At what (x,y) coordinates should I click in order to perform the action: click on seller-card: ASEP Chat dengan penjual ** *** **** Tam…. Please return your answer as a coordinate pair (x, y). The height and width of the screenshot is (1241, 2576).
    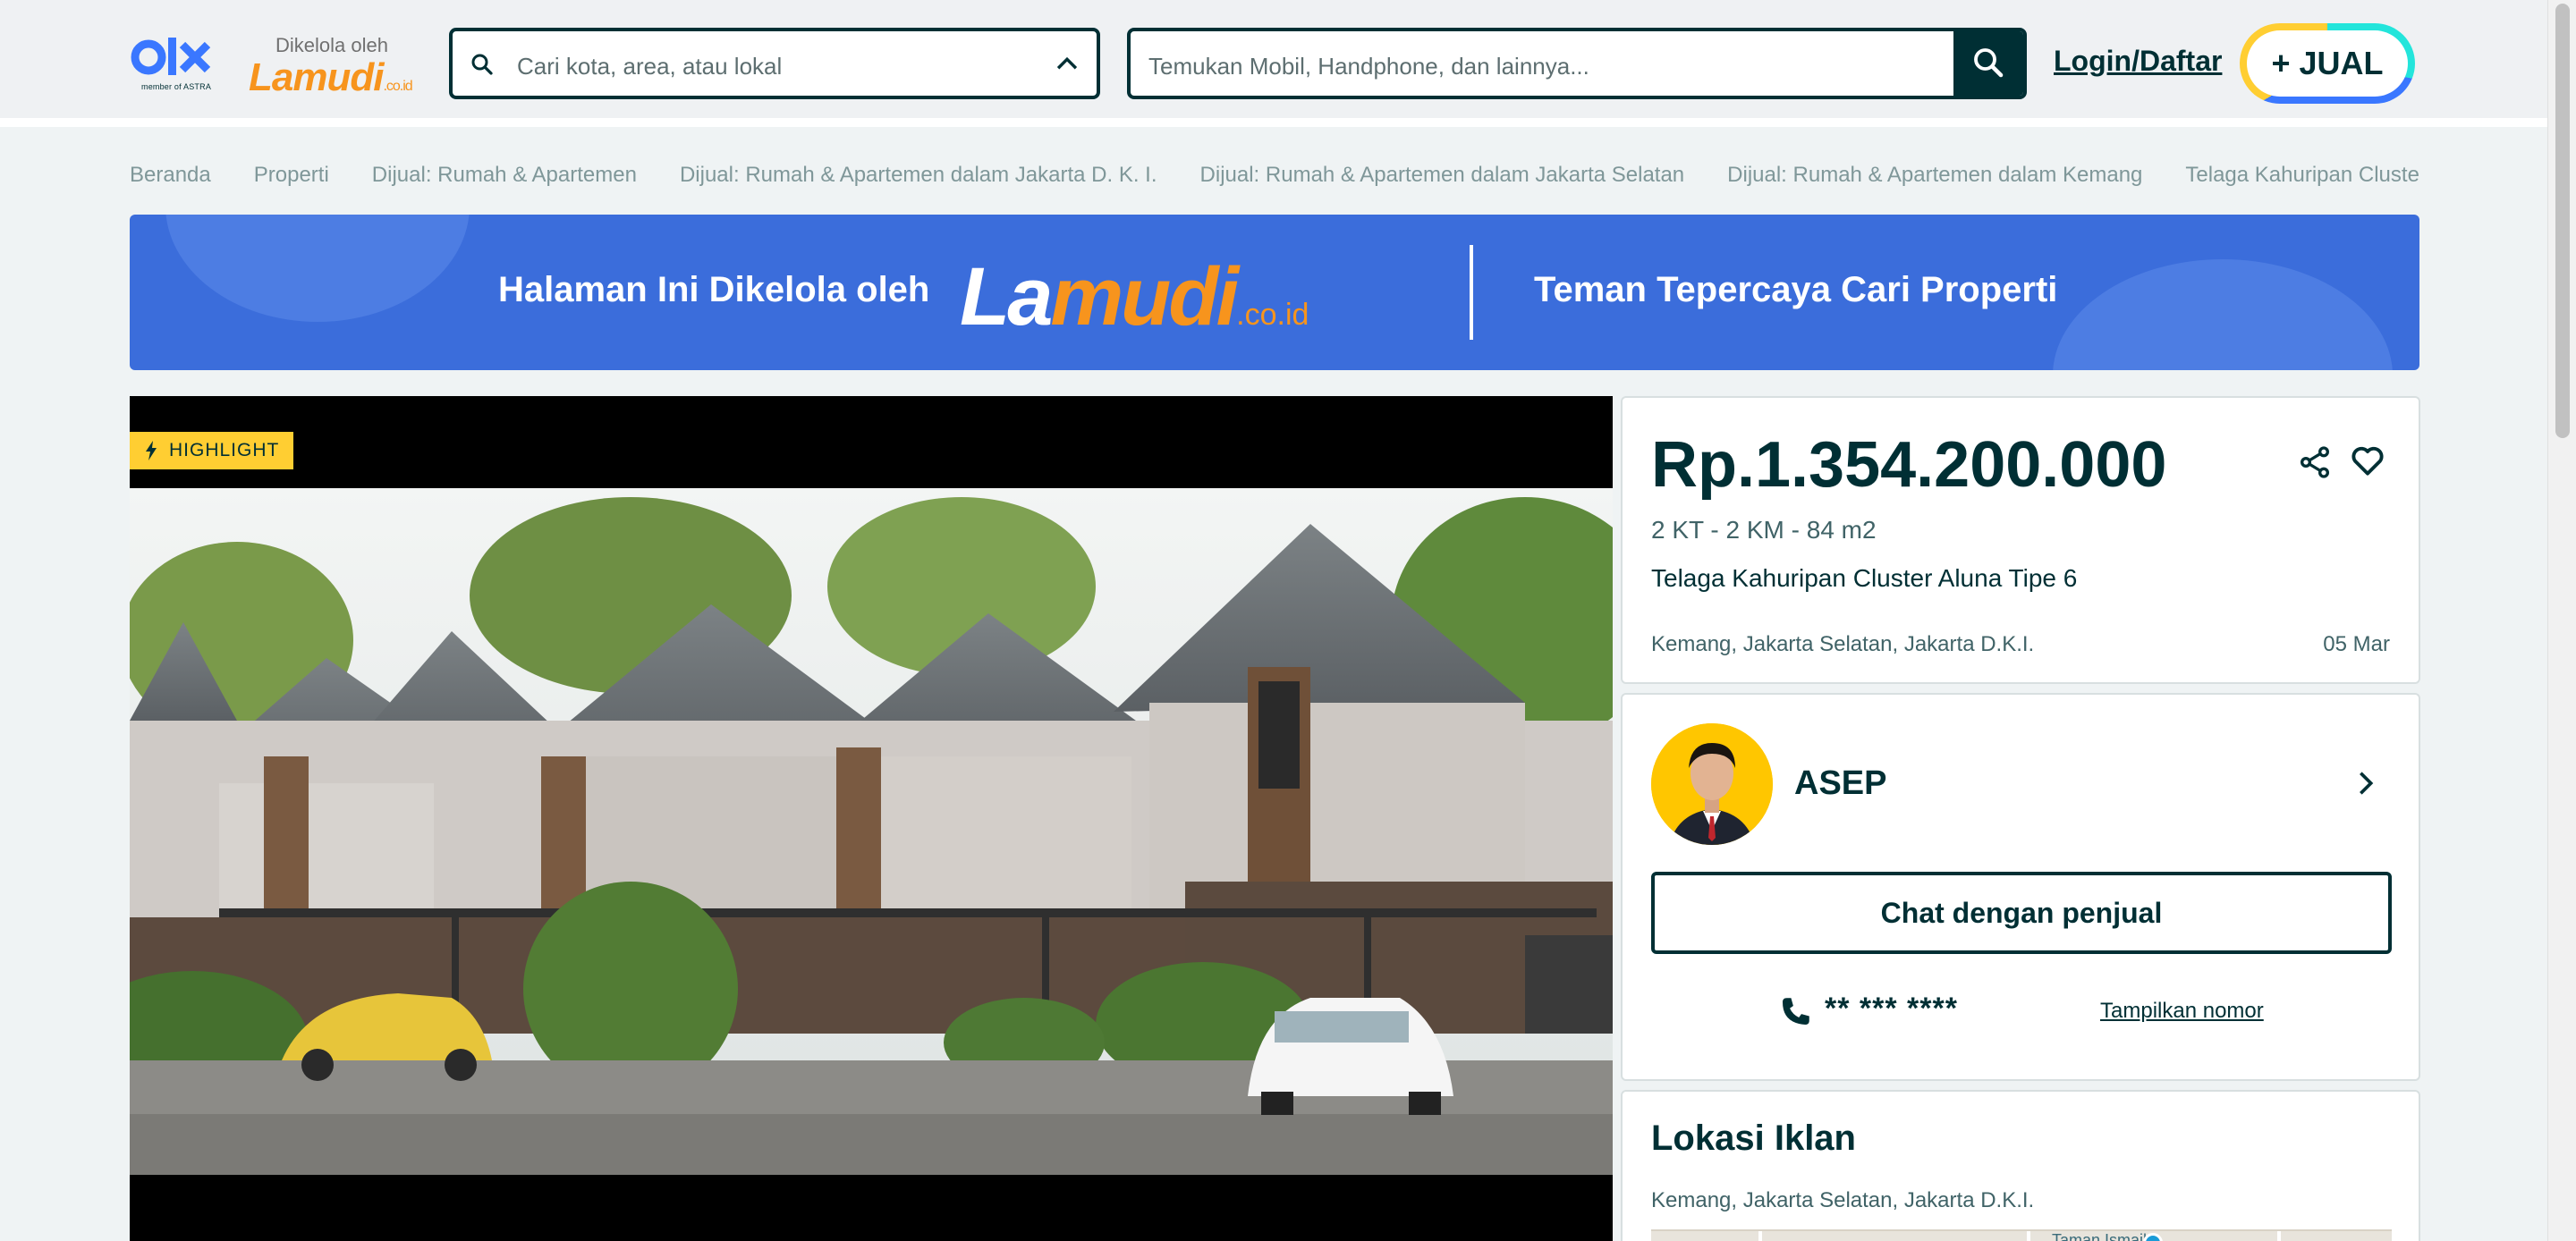
    Looking at the image, I should click on (2020, 887).